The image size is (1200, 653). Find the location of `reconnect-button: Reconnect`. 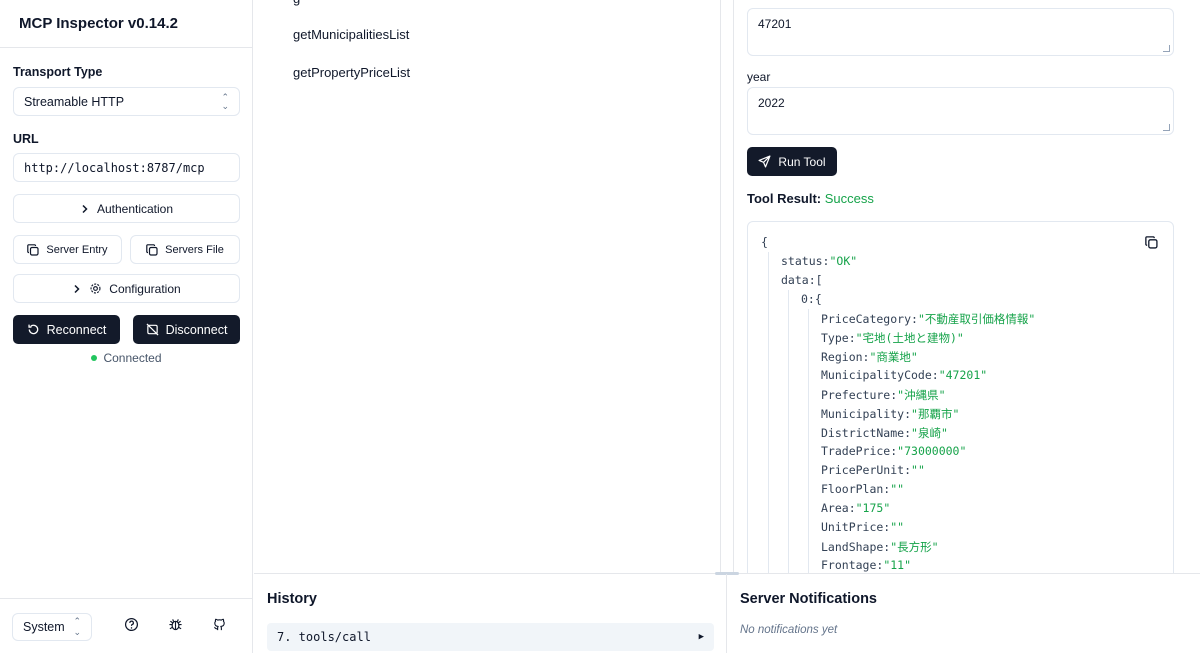

reconnect-button: Reconnect is located at coordinates (66, 329).